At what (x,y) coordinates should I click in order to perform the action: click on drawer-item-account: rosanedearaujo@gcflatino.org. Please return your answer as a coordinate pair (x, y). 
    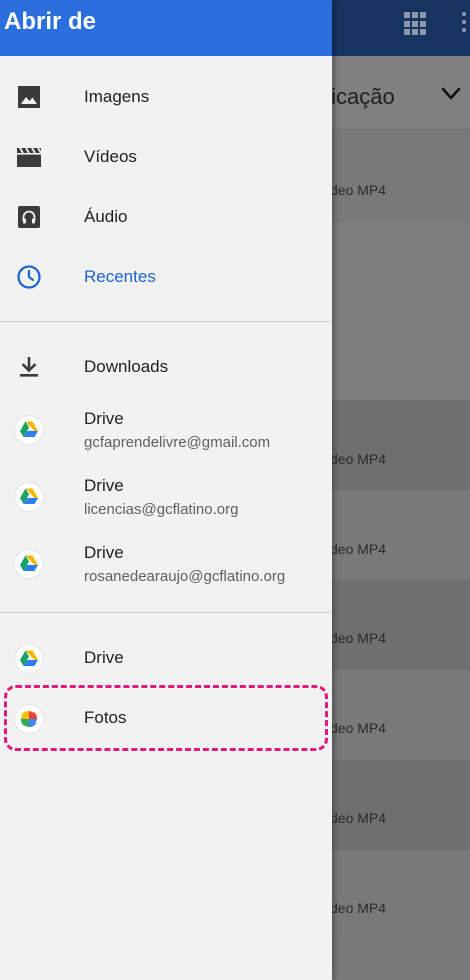
    Looking at the image, I should click on (185, 576).